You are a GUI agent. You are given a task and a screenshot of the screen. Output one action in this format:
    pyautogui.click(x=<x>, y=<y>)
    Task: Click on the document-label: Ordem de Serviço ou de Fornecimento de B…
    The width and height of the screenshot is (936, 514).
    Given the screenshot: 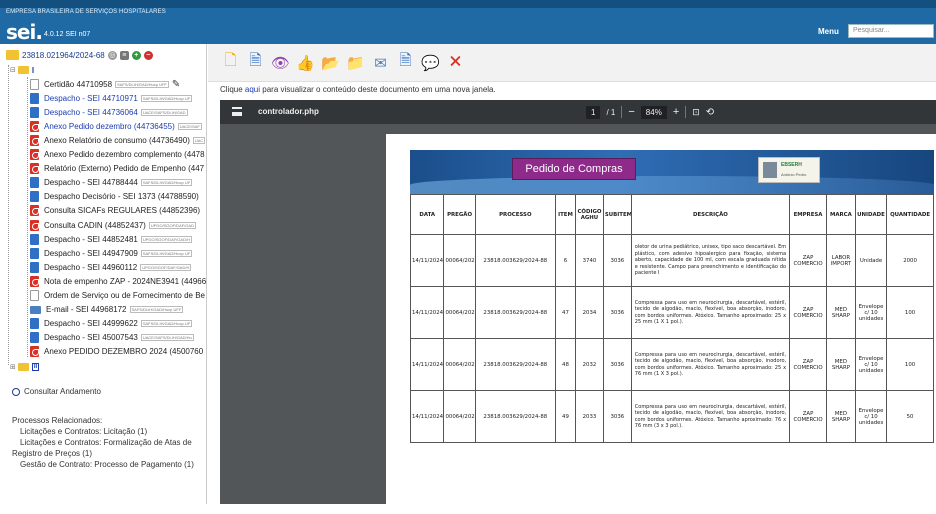 What is the action you would take?
    pyautogui.click(x=124, y=295)
    